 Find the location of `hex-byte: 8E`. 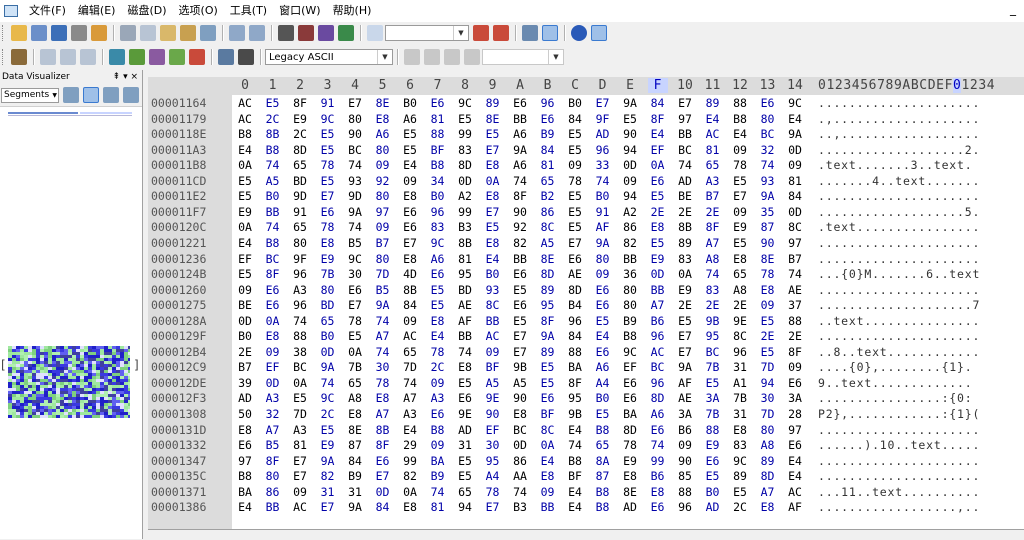

hex-byte: 8E is located at coordinates (493, 120).